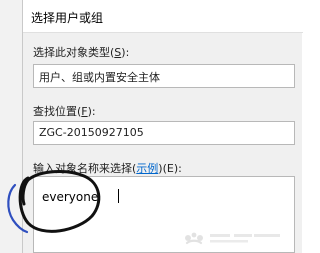  What do you see at coordinates (164, 76) in the screenshot?
I see `object-type-field: 用户、组或内置安全主体` at bounding box center [164, 76].